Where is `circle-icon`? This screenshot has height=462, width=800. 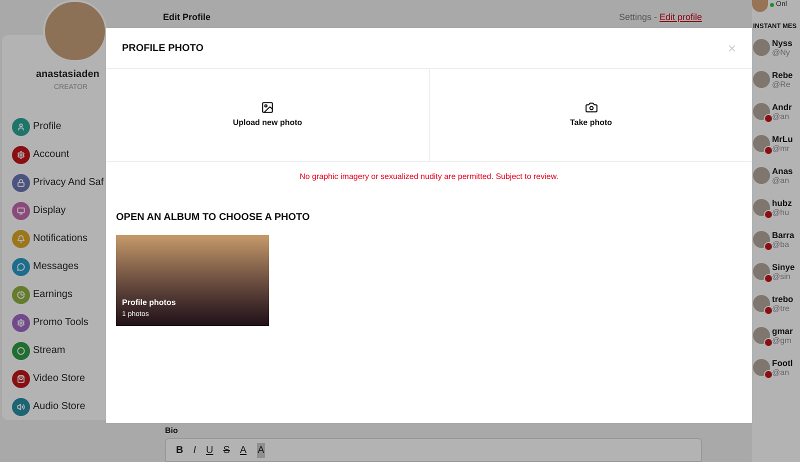 circle-icon is located at coordinates (21, 350).